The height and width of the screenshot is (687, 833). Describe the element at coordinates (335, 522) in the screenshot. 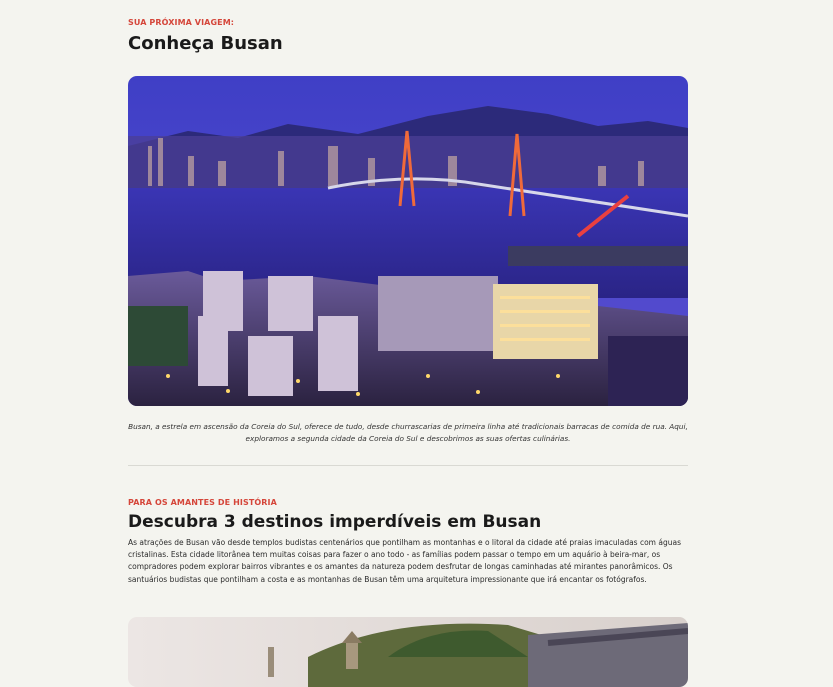

I see `history-title: Descubra 3 destinos imperdíveis em Busan` at that location.